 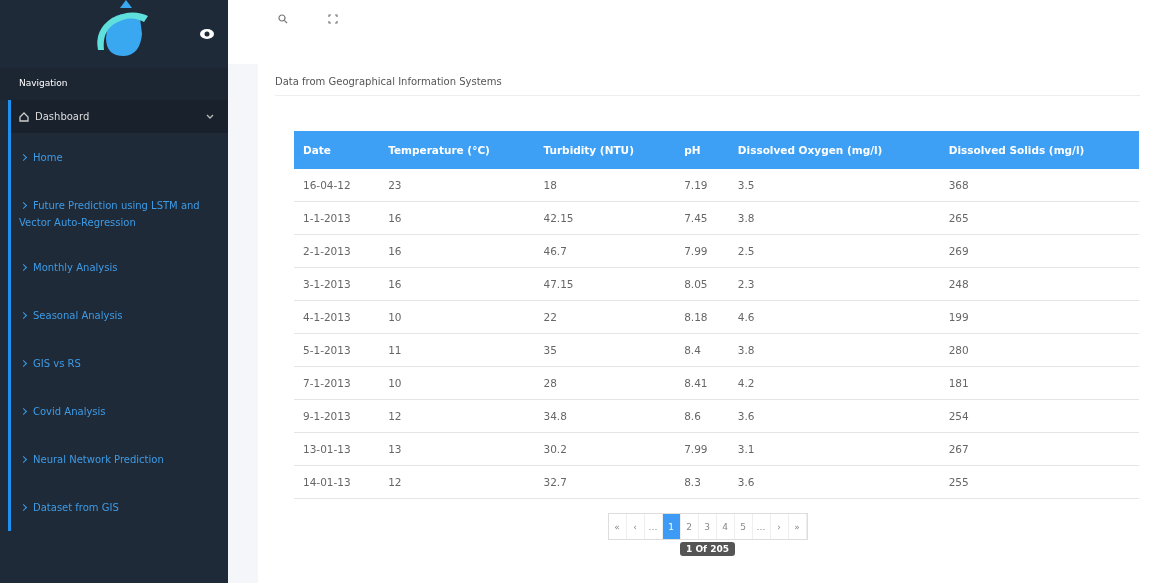 I want to click on table-cell: 42.15, so click(x=605, y=218).